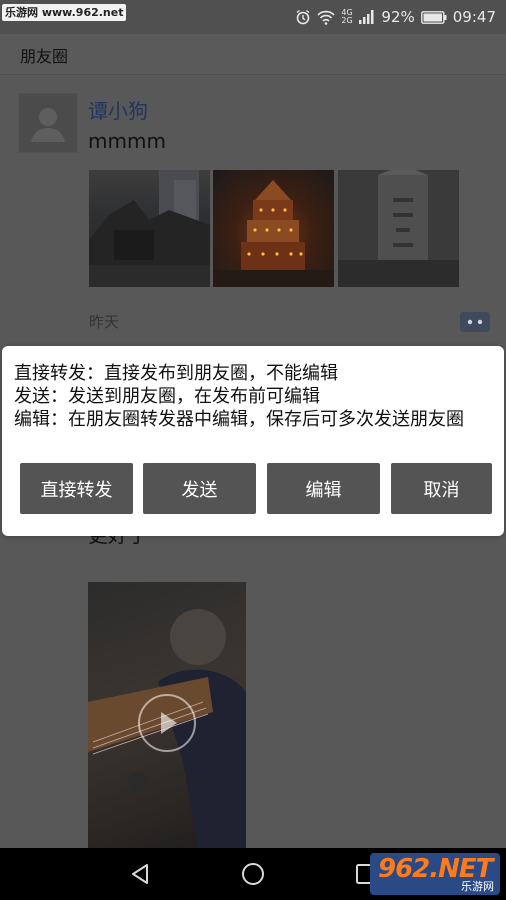 Image resolution: width=506 pixels, height=900 pixels. Describe the element at coordinates (44, 56) in the screenshot. I see `page-title: 朋友圈` at that location.